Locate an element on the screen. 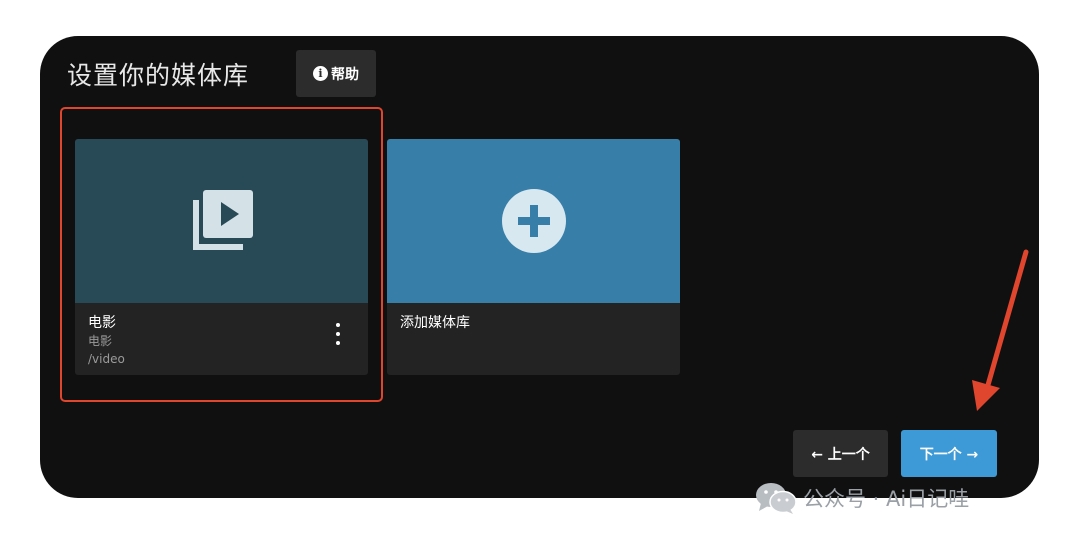 This screenshot has height=543, width=1080. more-options-button is located at coordinates (338, 334).